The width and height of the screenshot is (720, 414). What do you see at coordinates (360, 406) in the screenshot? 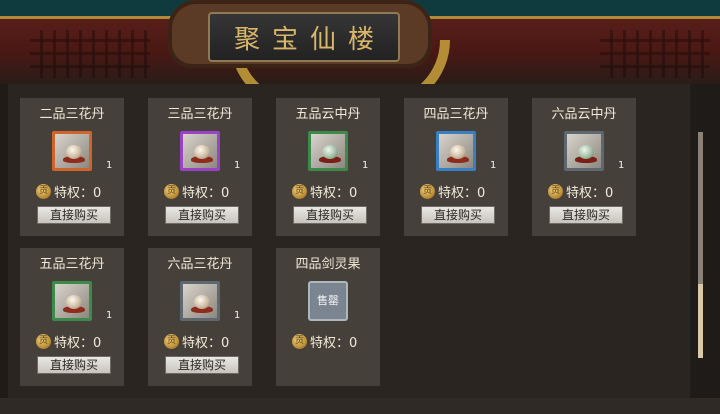
I see `panel-bottom-strip` at bounding box center [360, 406].